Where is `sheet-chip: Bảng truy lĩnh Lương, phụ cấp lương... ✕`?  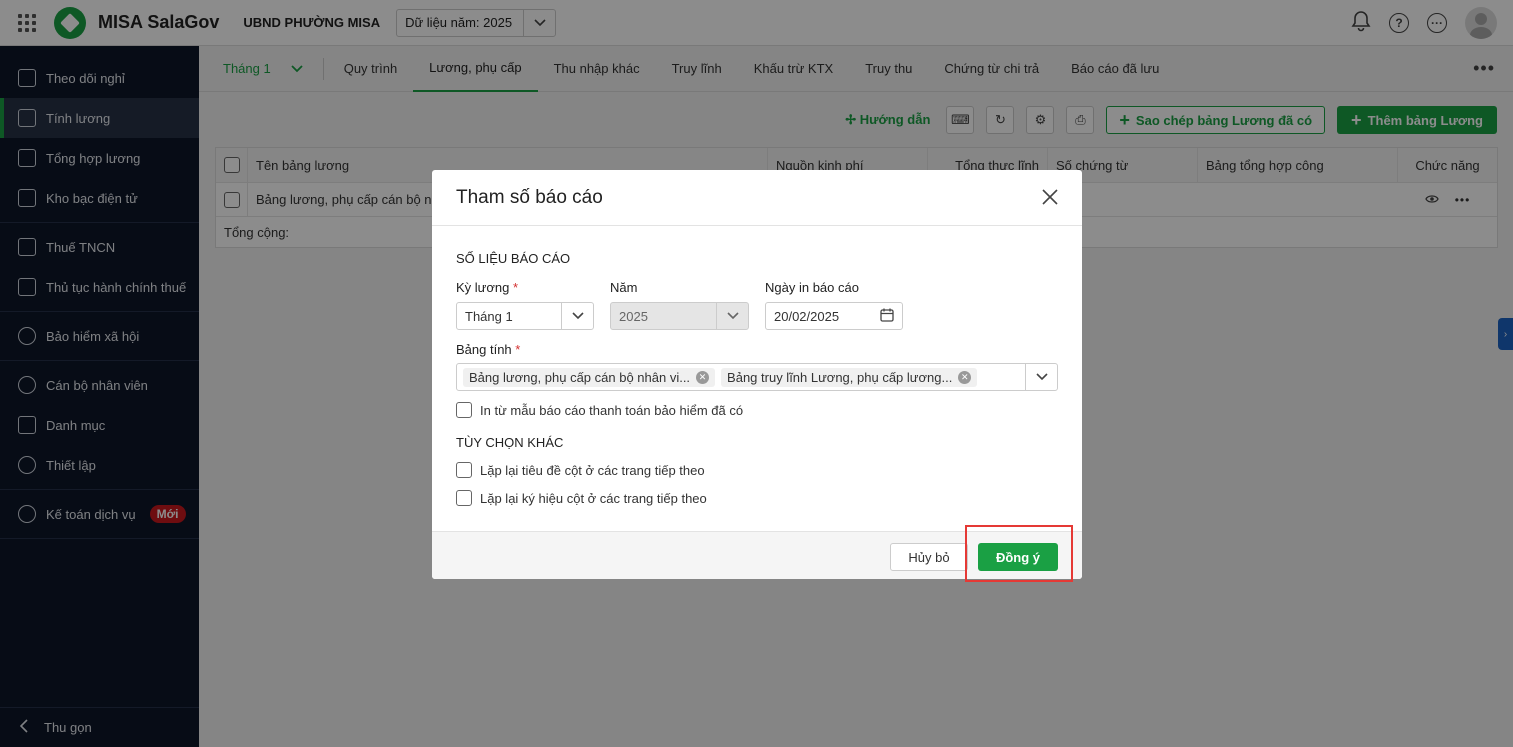 sheet-chip: Bảng truy lĩnh Lương, phụ cấp lương... ✕ is located at coordinates (849, 377).